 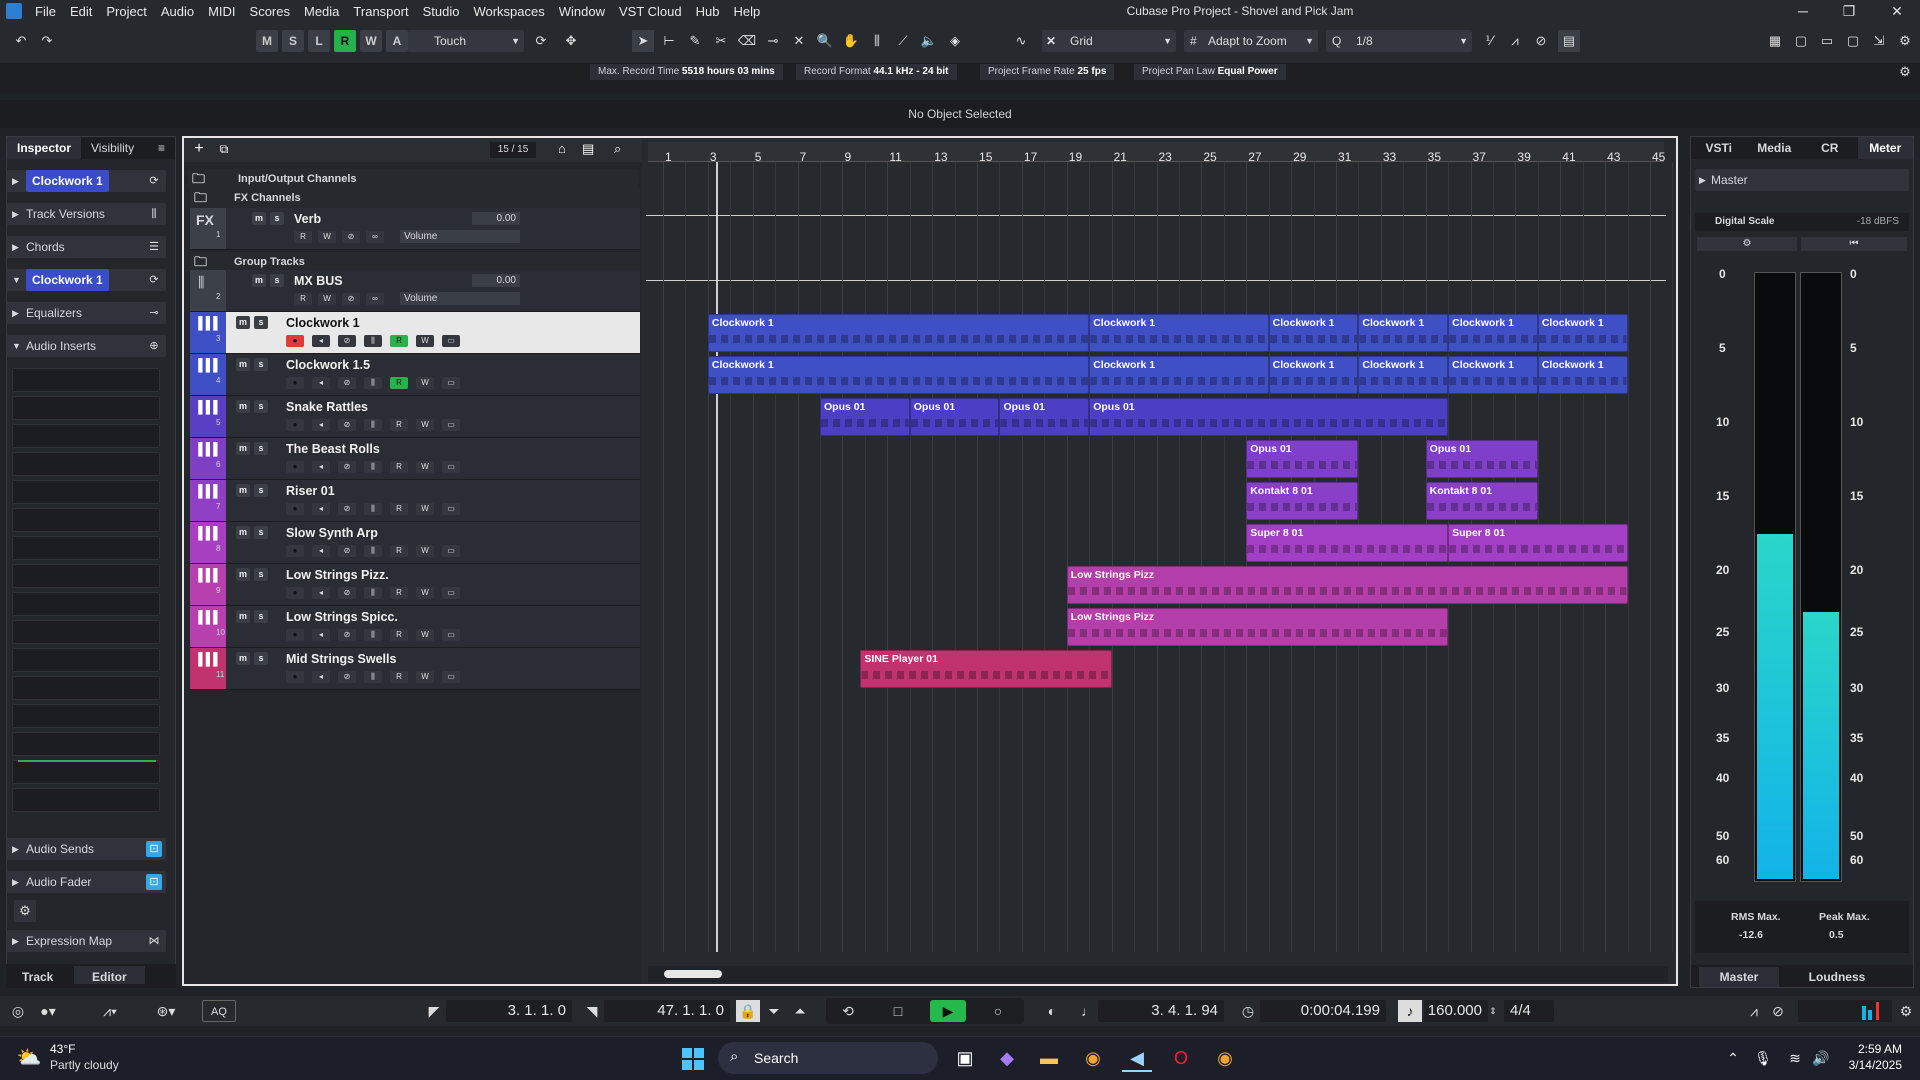 I want to click on snap-on-off-icon: ∿, so click(x=1021, y=41).